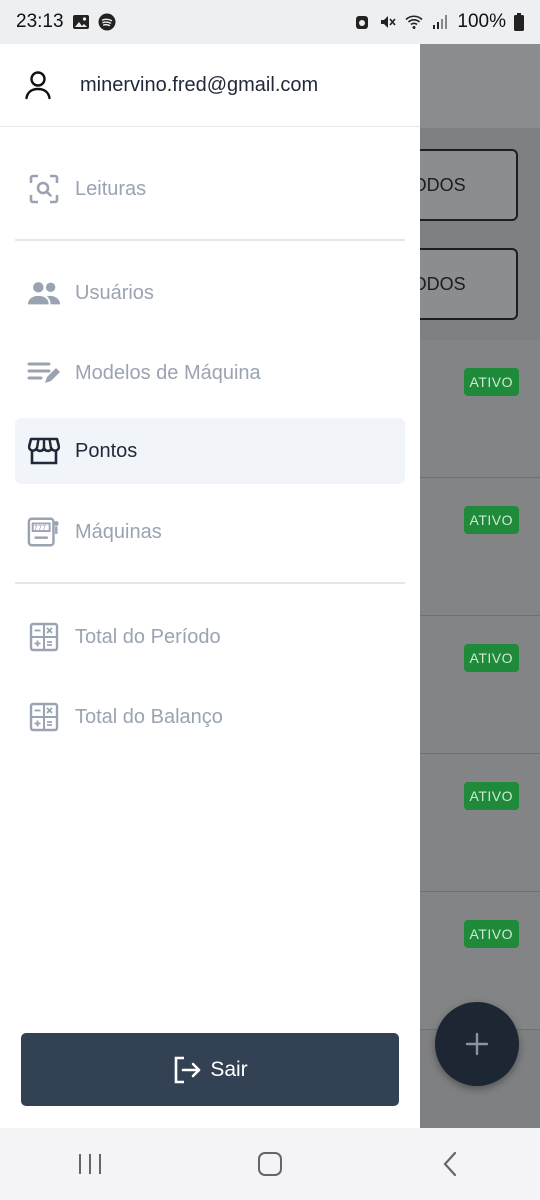 The image size is (540, 1200). What do you see at coordinates (148, 636) in the screenshot?
I see `menu-item-label: Total do Período` at bounding box center [148, 636].